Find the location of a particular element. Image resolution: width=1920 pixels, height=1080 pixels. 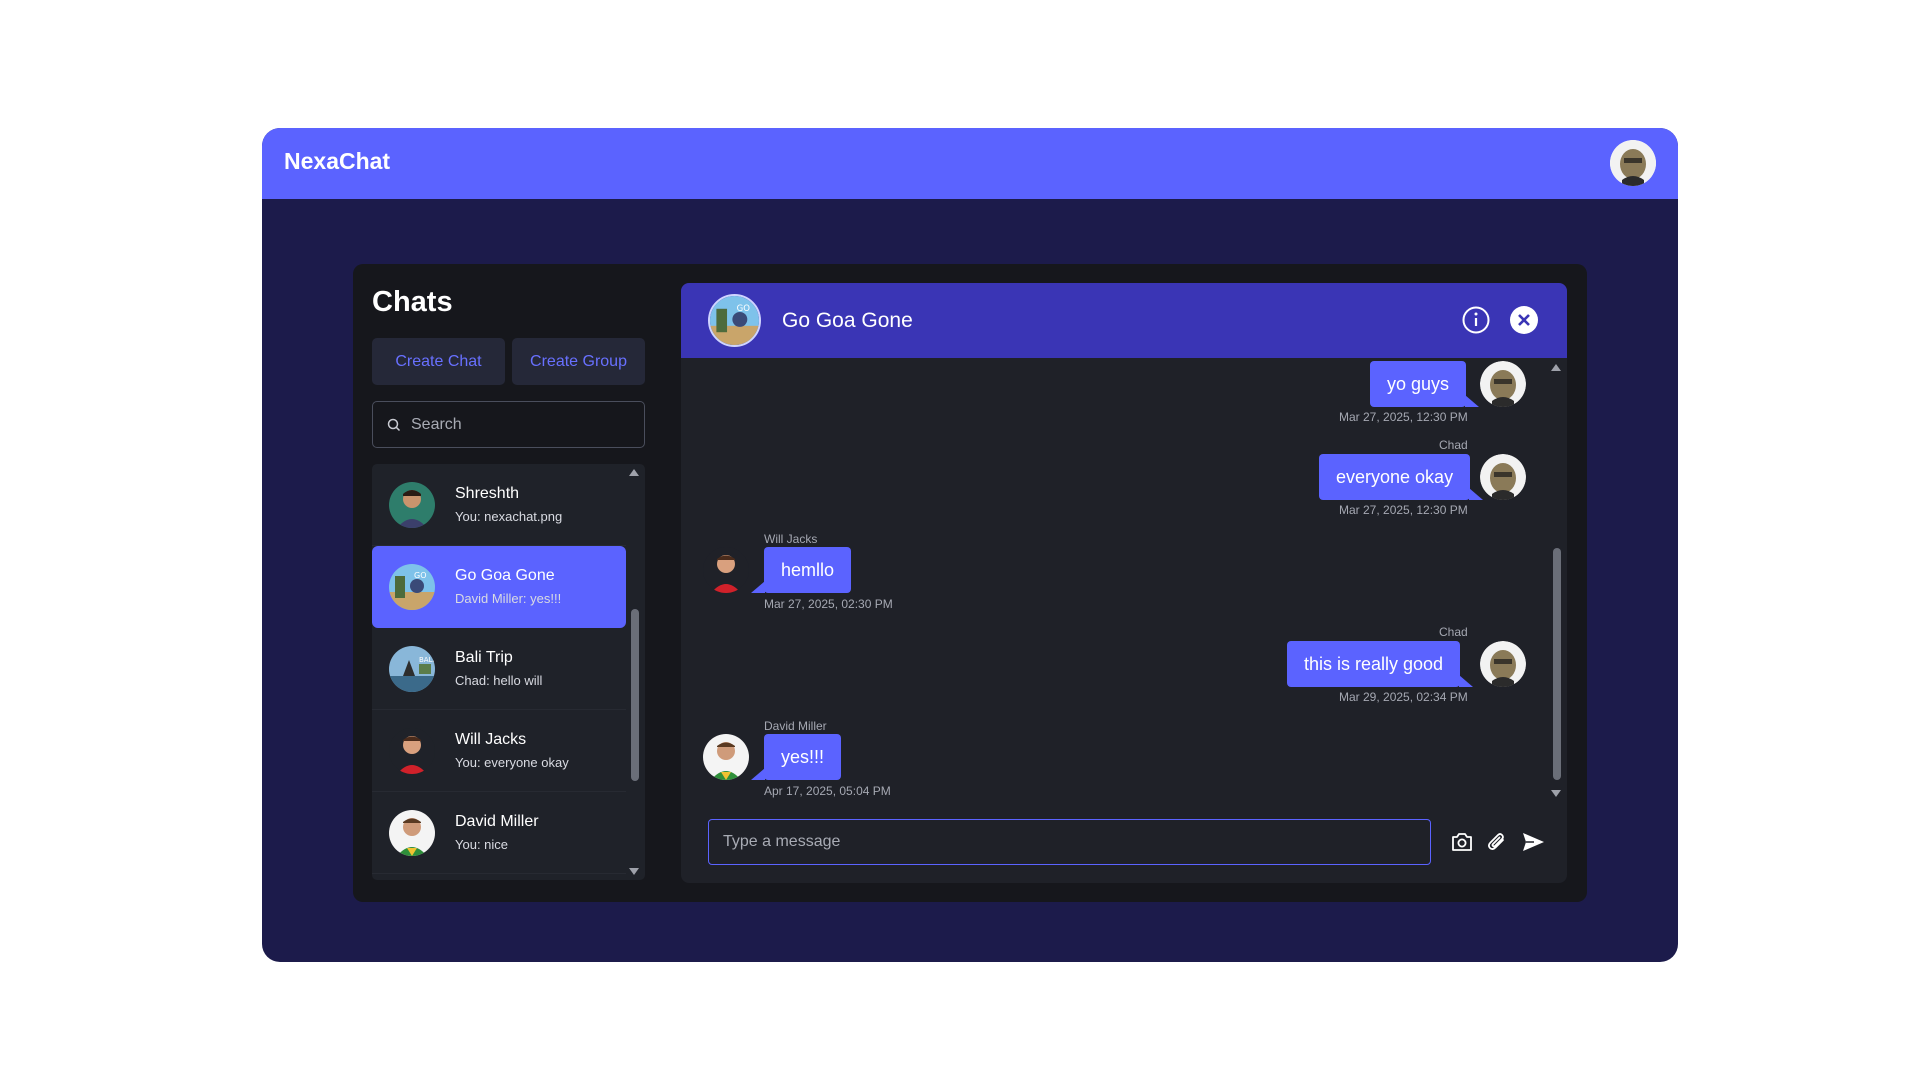

avatar-image is located at coordinates (1633, 163).